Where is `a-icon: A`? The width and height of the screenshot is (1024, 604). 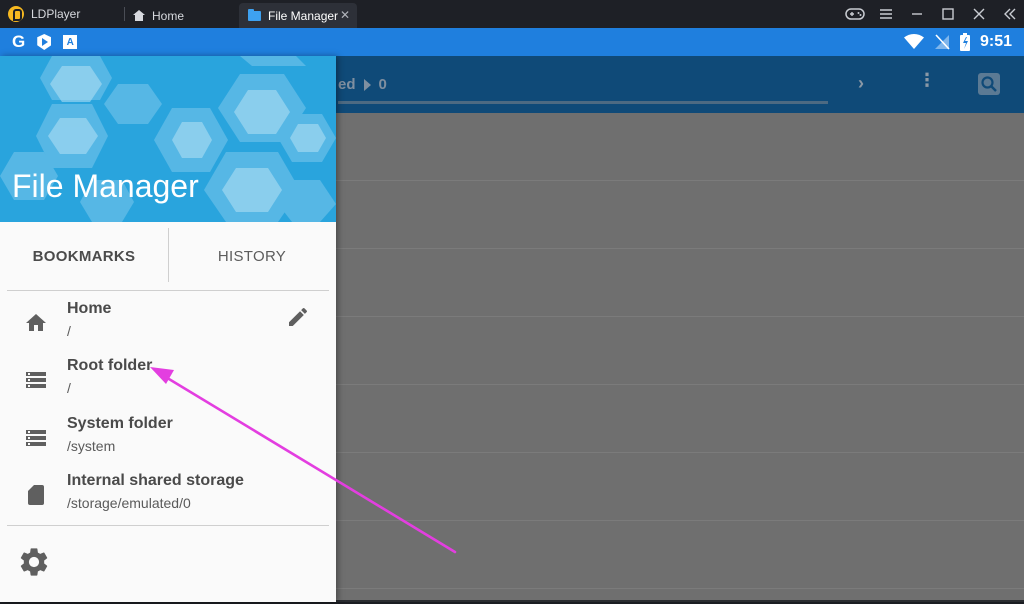 a-icon: A is located at coordinates (70, 42).